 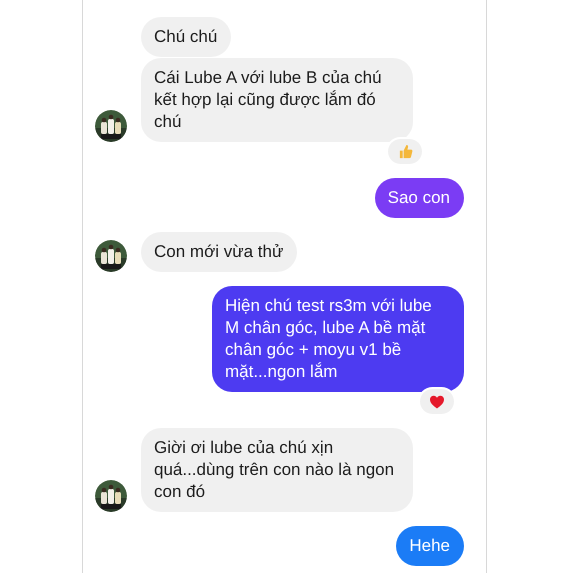 What do you see at coordinates (277, 100) in the screenshot?
I see `message-bubble: Cái Lube A với lube B của chú kết hợp lại cũng được lắm đó chú` at bounding box center [277, 100].